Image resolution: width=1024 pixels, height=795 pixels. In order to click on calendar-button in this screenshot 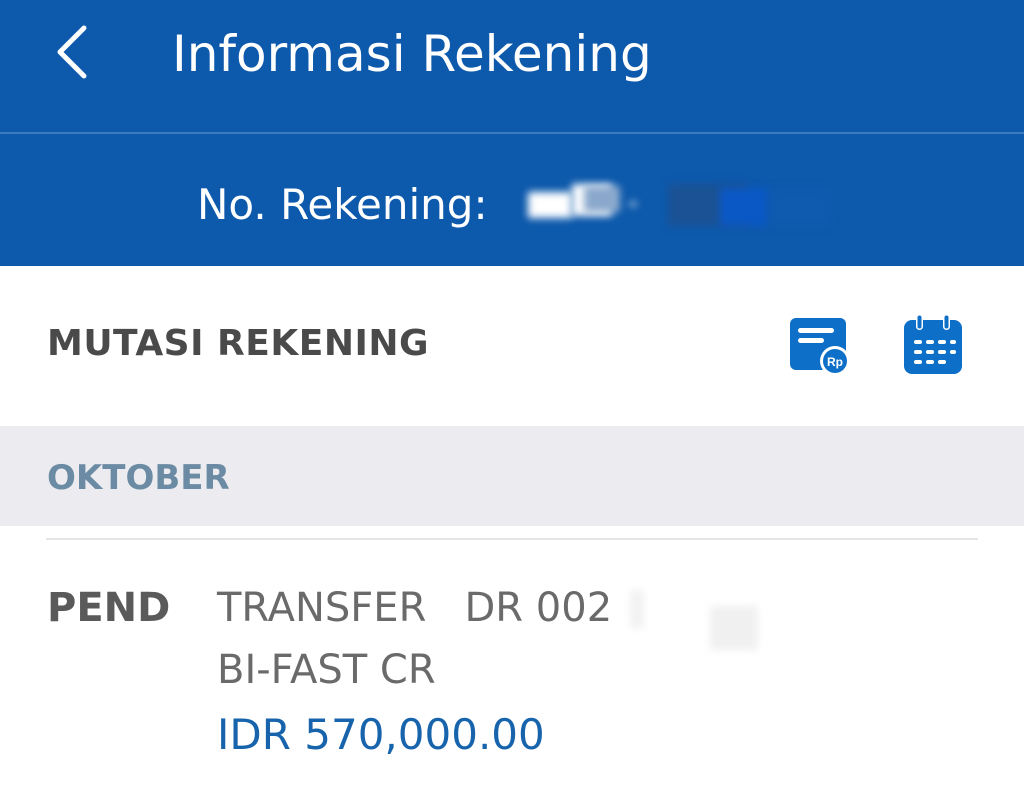, I will do `click(934, 346)`.